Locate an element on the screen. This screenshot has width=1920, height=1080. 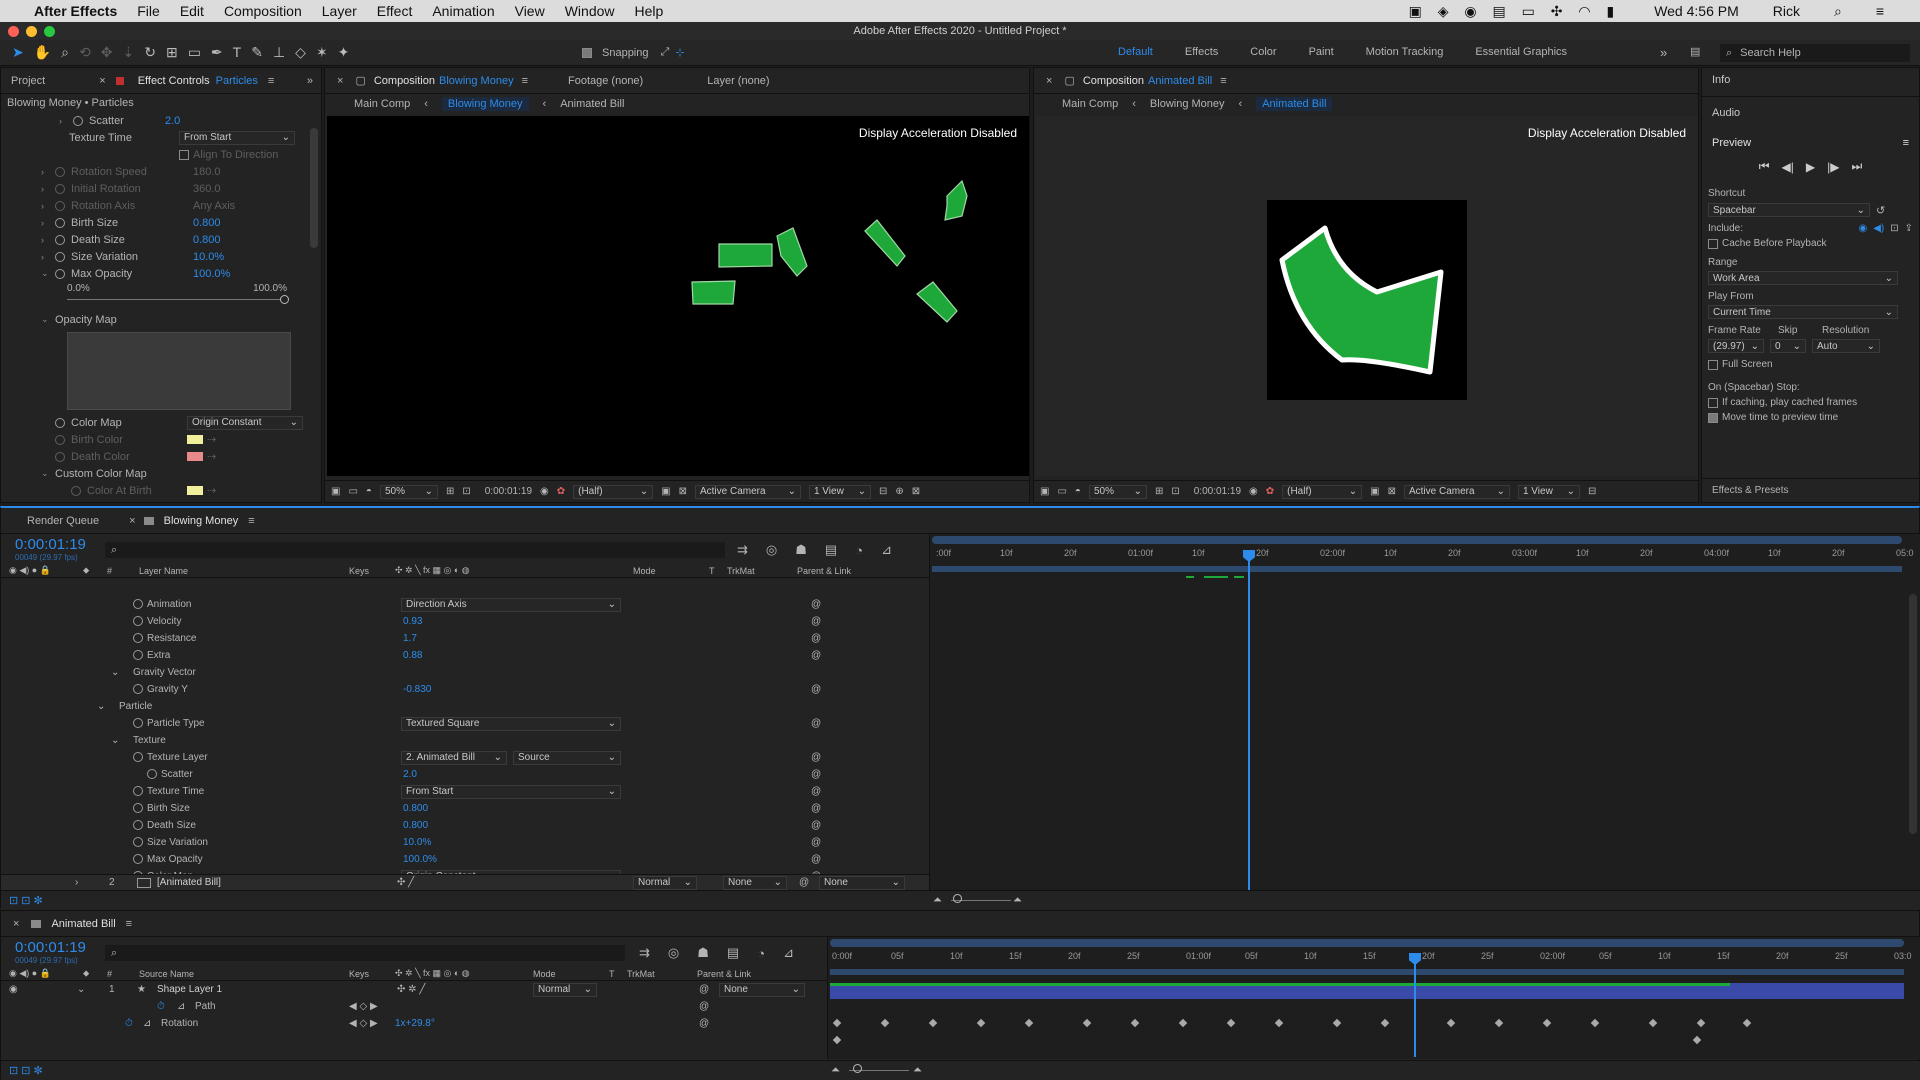
pen-tool-icon: ✒ is located at coordinates (217, 52).